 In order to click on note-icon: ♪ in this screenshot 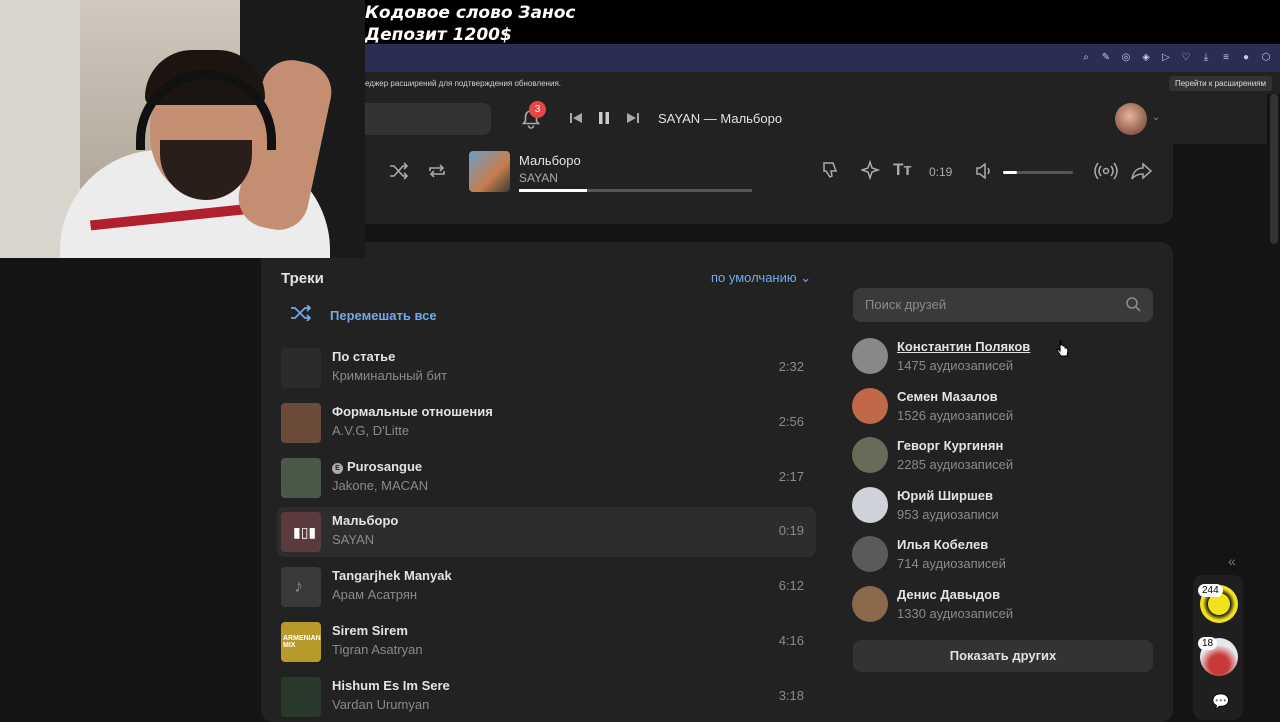, I will do `click(298, 586)`.